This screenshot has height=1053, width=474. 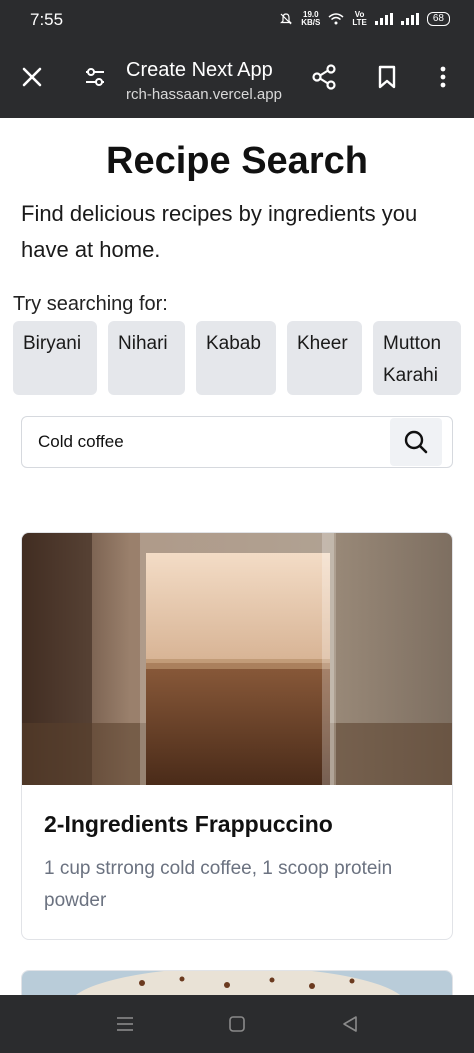 What do you see at coordinates (213, 442) in the screenshot?
I see `search-input` at bounding box center [213, 442].